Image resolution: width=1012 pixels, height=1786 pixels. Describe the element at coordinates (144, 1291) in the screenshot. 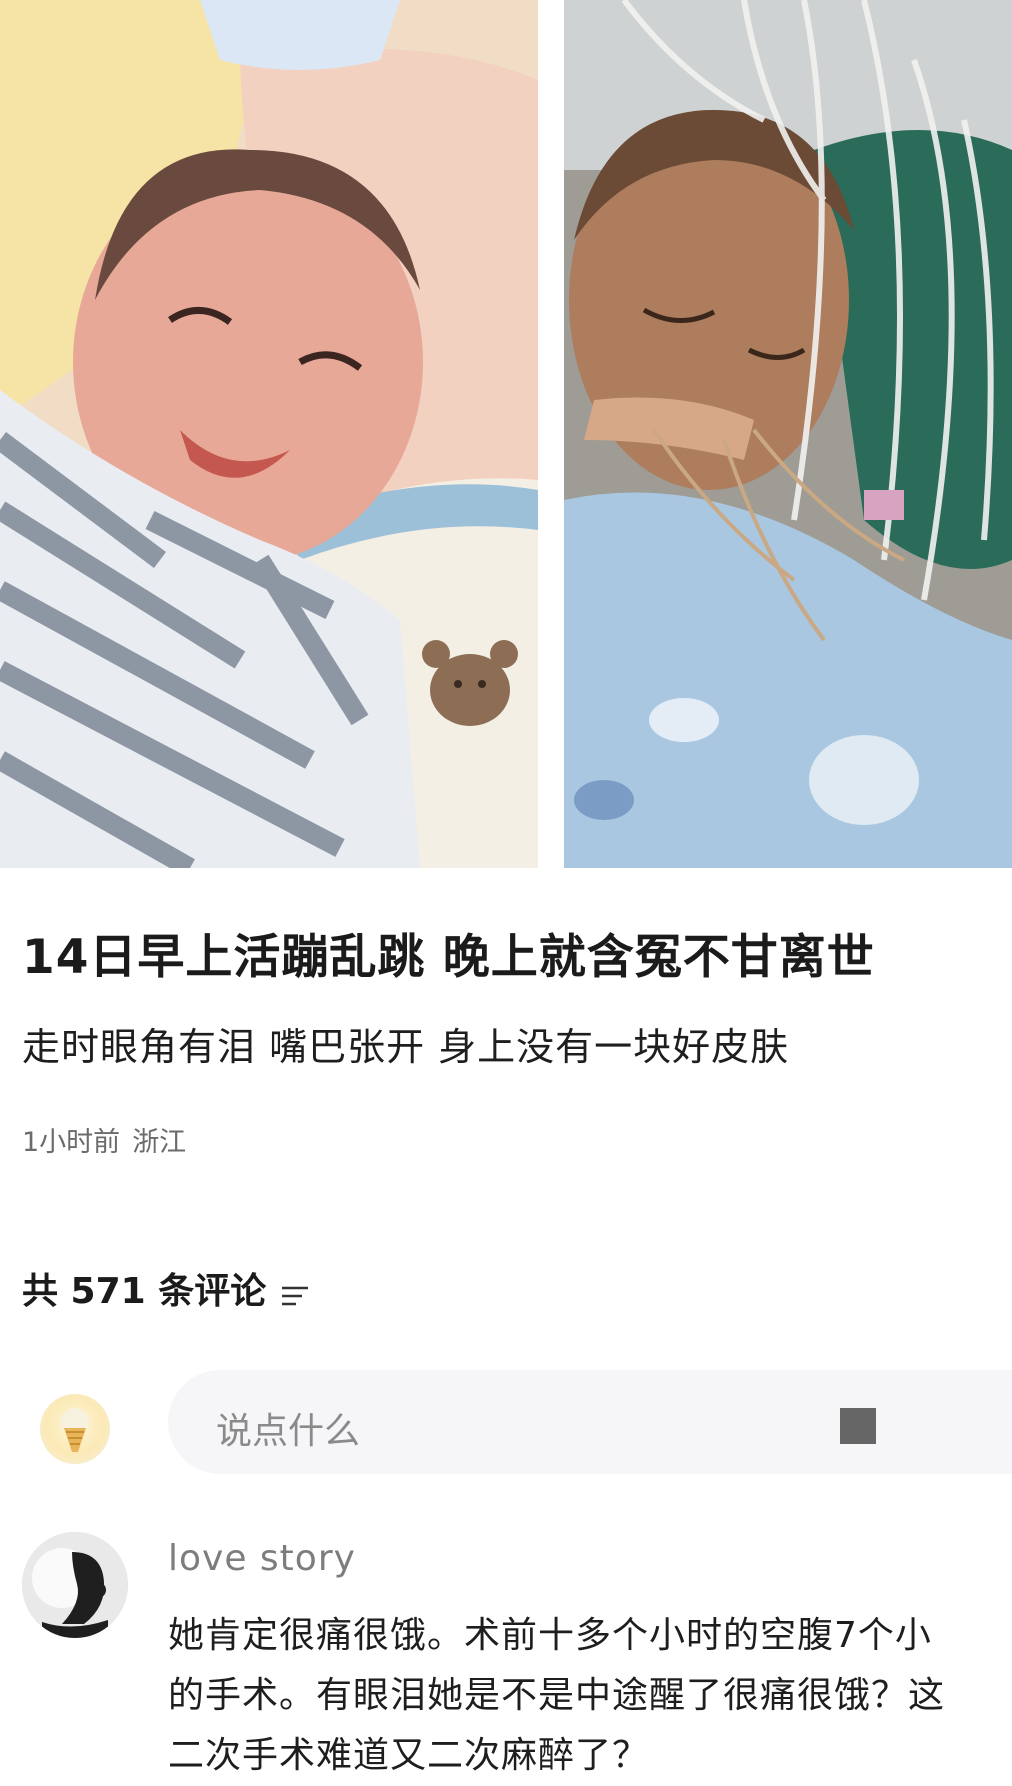

I see `comments-count-label: 共 571 条评论` at that location.